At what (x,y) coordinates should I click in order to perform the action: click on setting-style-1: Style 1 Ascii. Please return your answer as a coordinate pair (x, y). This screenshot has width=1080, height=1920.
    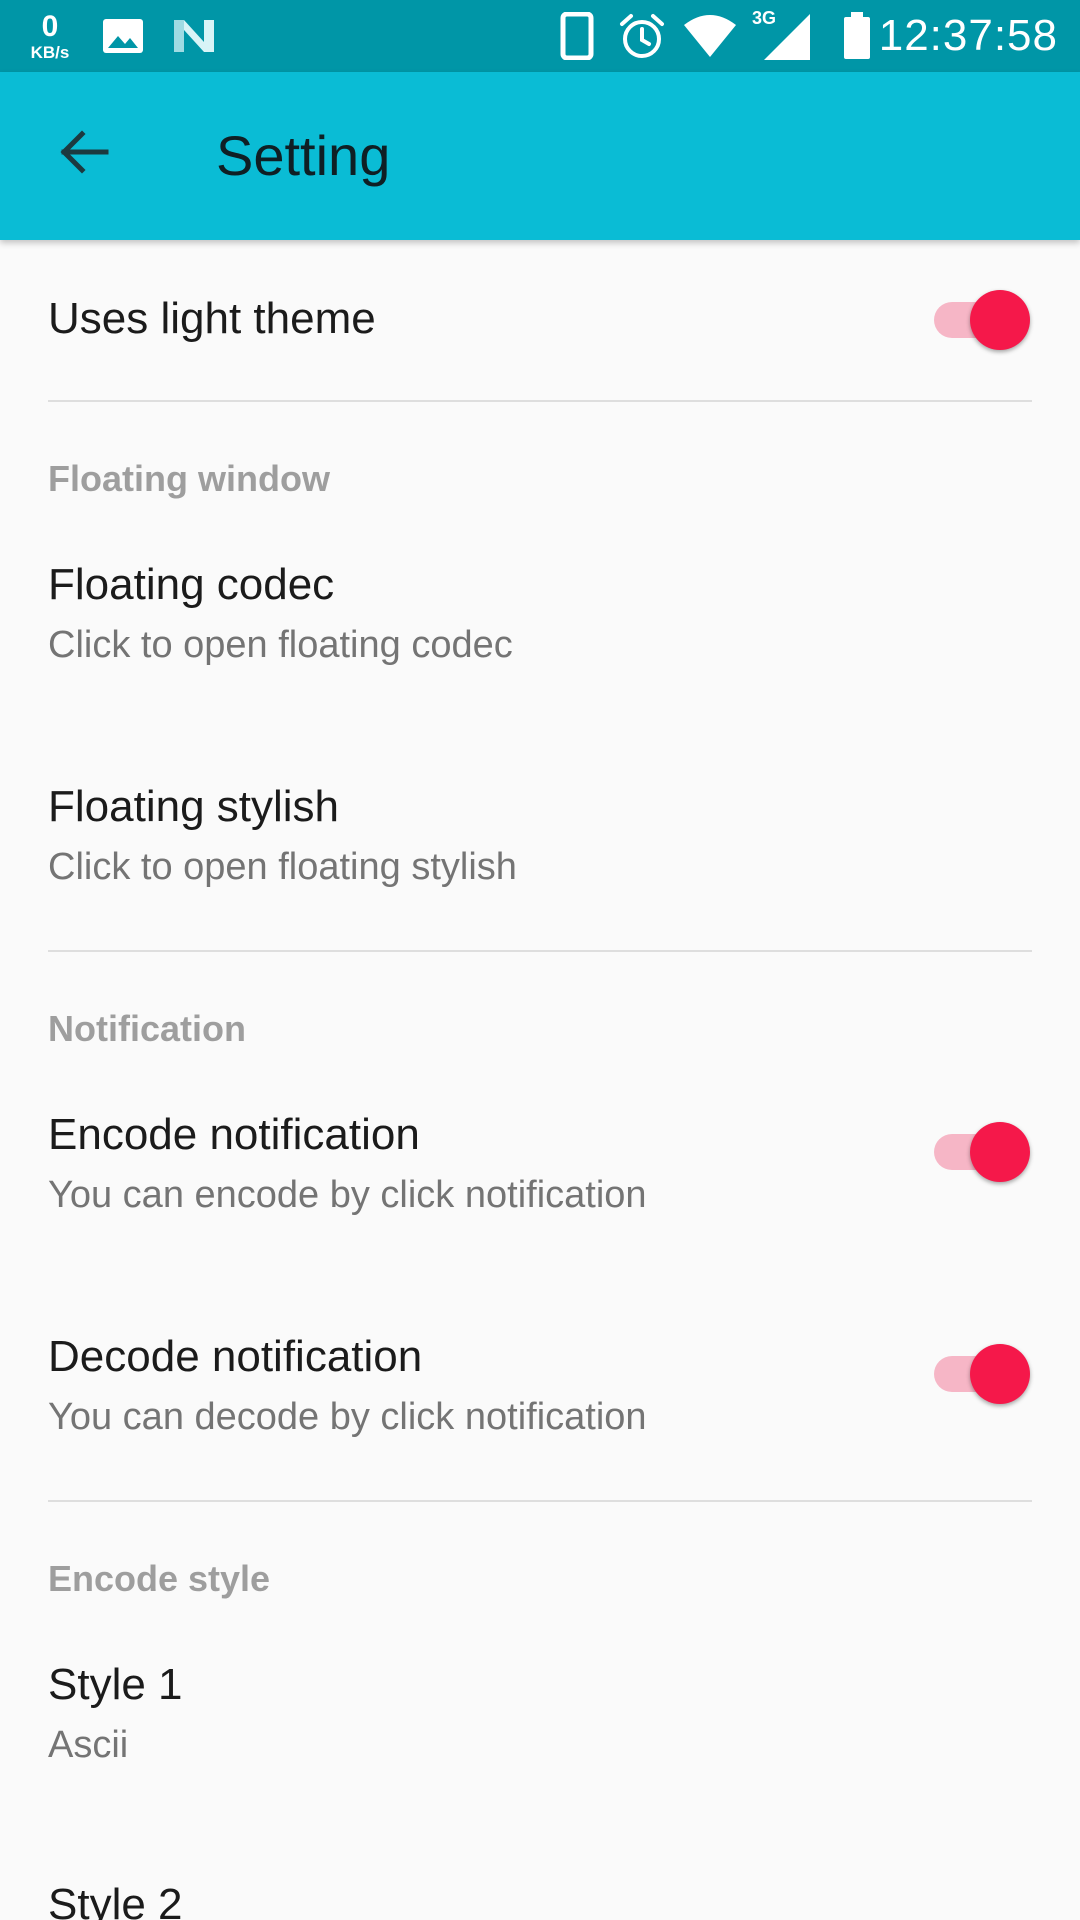
    Looking at the image, I should click on (540, 1750).